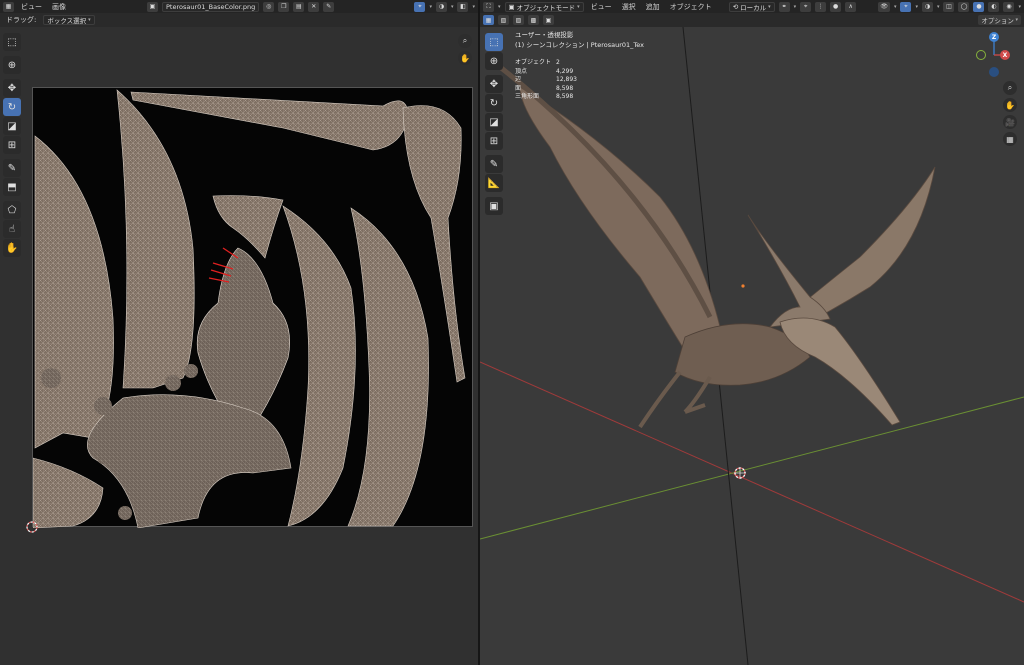  What do you see at coordinates (691, 7) in the screenshot?
I see `menu-object: オブジェクト` at bounding box center [691, 7].